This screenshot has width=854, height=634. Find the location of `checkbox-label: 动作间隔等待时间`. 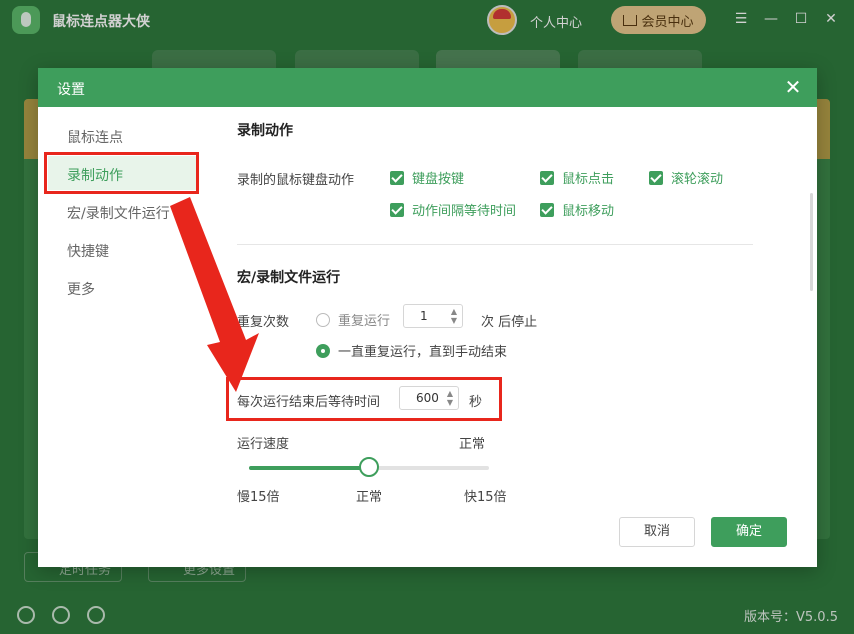

checkbox-label: 动作间隔等待时间 is located at coordinates (464, 211).